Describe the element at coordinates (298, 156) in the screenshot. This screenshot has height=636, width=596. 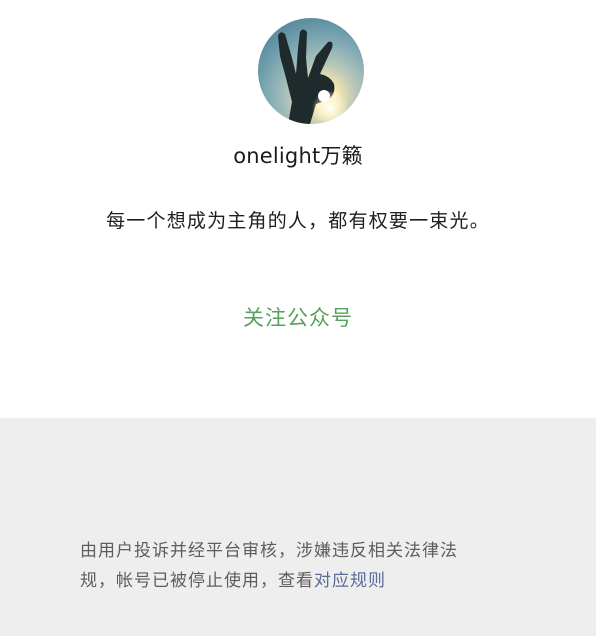
I see `account-name: onelight万籁` at that location.